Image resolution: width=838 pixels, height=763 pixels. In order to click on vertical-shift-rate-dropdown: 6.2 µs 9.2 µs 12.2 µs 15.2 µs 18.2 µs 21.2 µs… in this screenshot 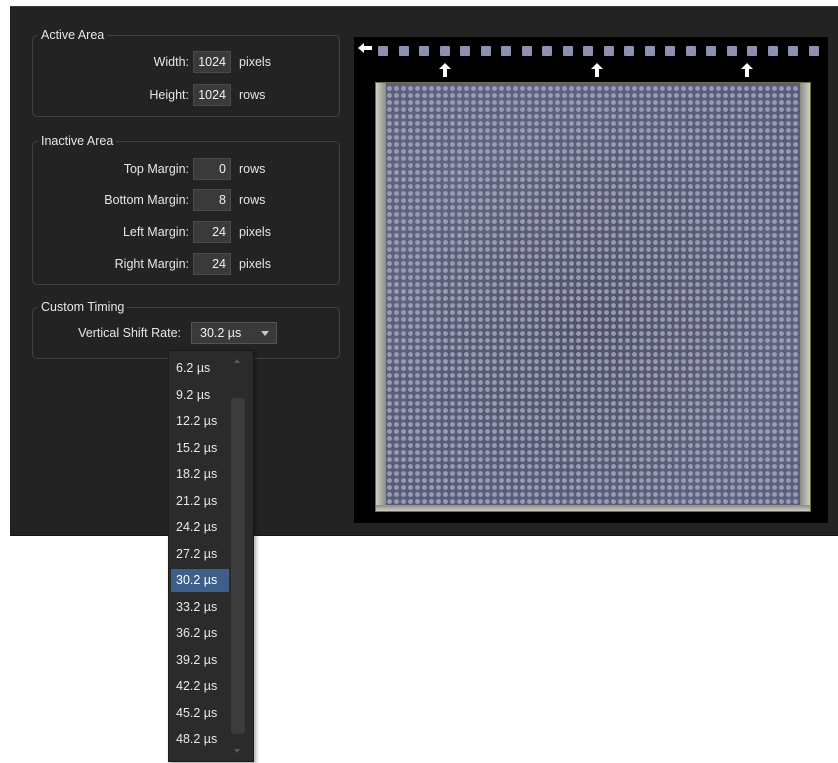, I will do `click(211, 556)`.